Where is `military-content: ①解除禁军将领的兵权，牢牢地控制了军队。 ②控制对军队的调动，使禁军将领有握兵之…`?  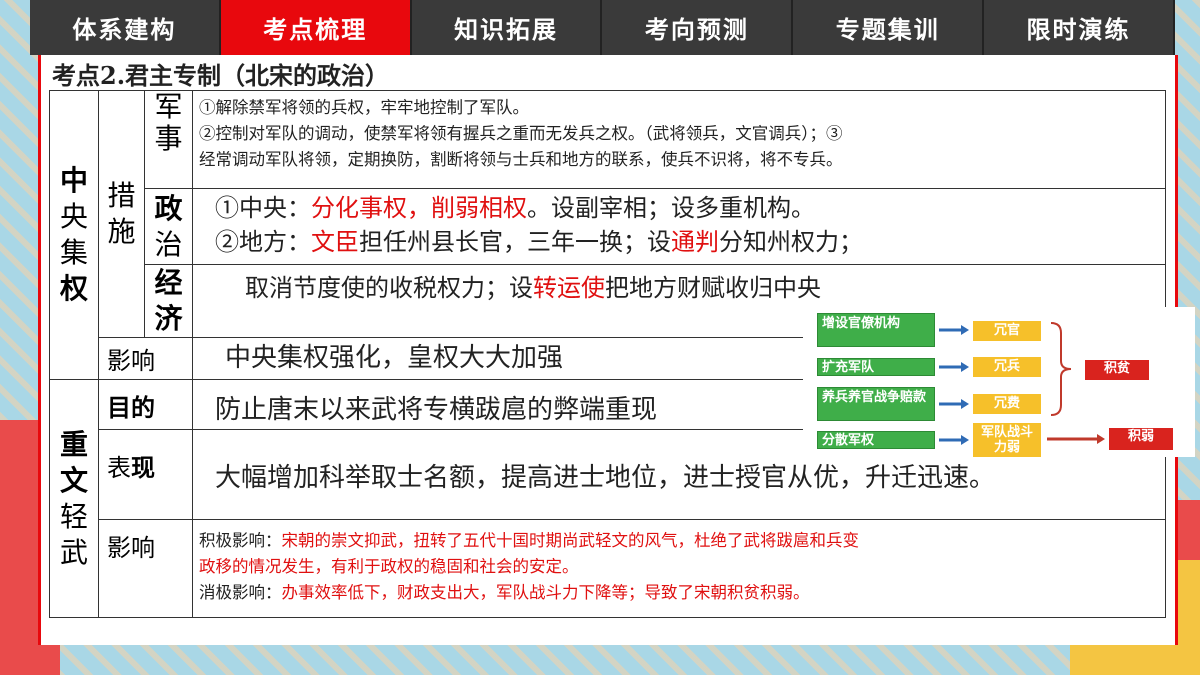
military-content: ①解除禁军将领的兵权，牢牢地控制了军队。 ②控制对军队的调动，使禁军将领有握兵之… is located at coordinates (679, 139).